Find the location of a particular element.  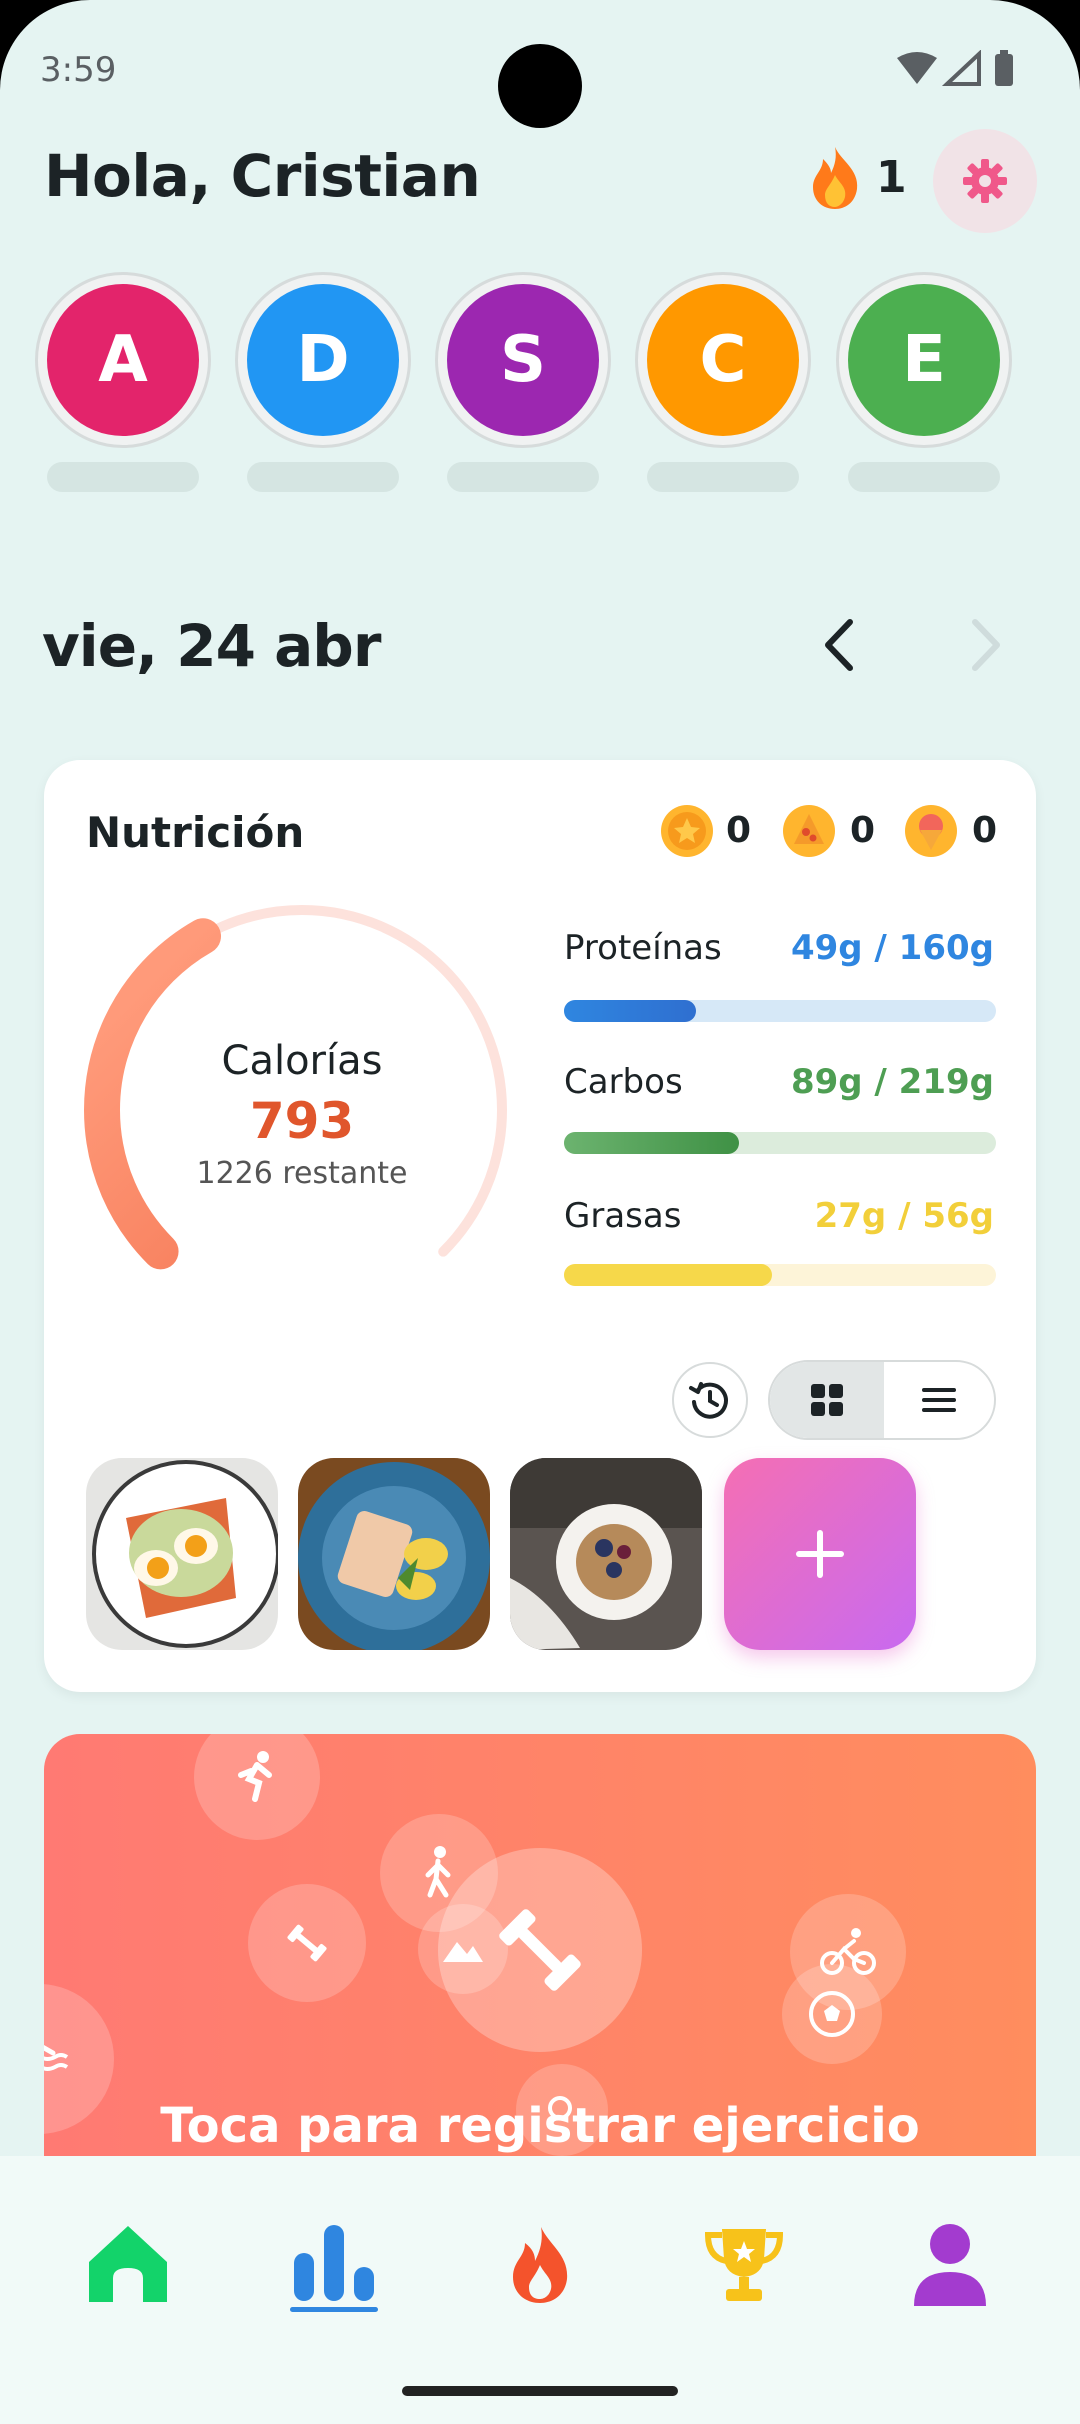

nav-achievements is located at coordinates (744, 2265).